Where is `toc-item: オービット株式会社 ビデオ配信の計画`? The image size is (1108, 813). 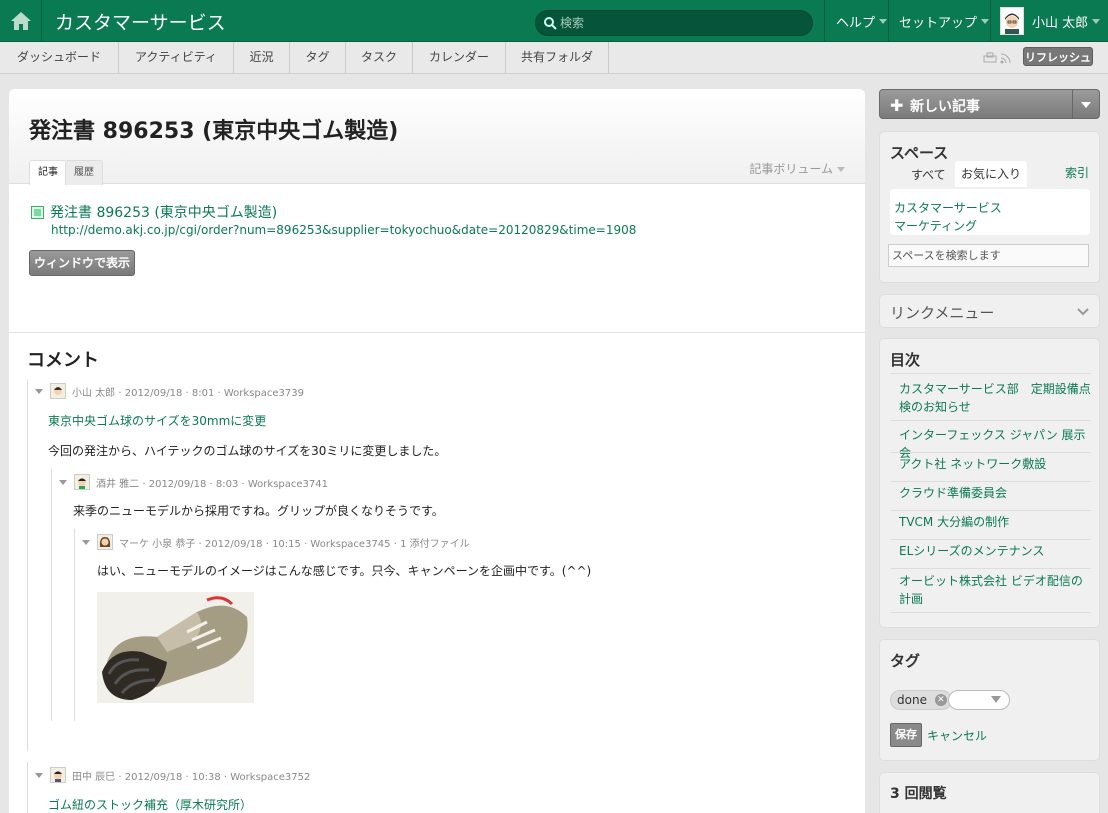 toc-item: オービット株式会社 ビデオ配信の計画 is located at coordinates (990, 592).